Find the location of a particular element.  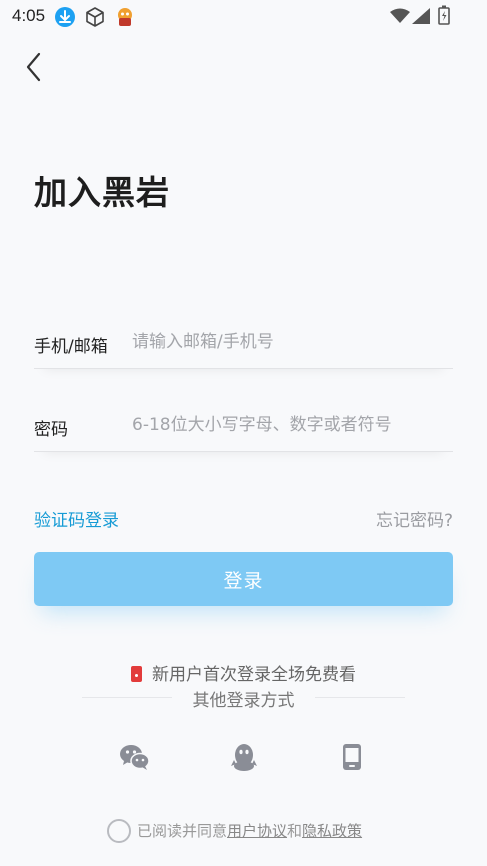

signal-icon is located at coordinates (421, 16).